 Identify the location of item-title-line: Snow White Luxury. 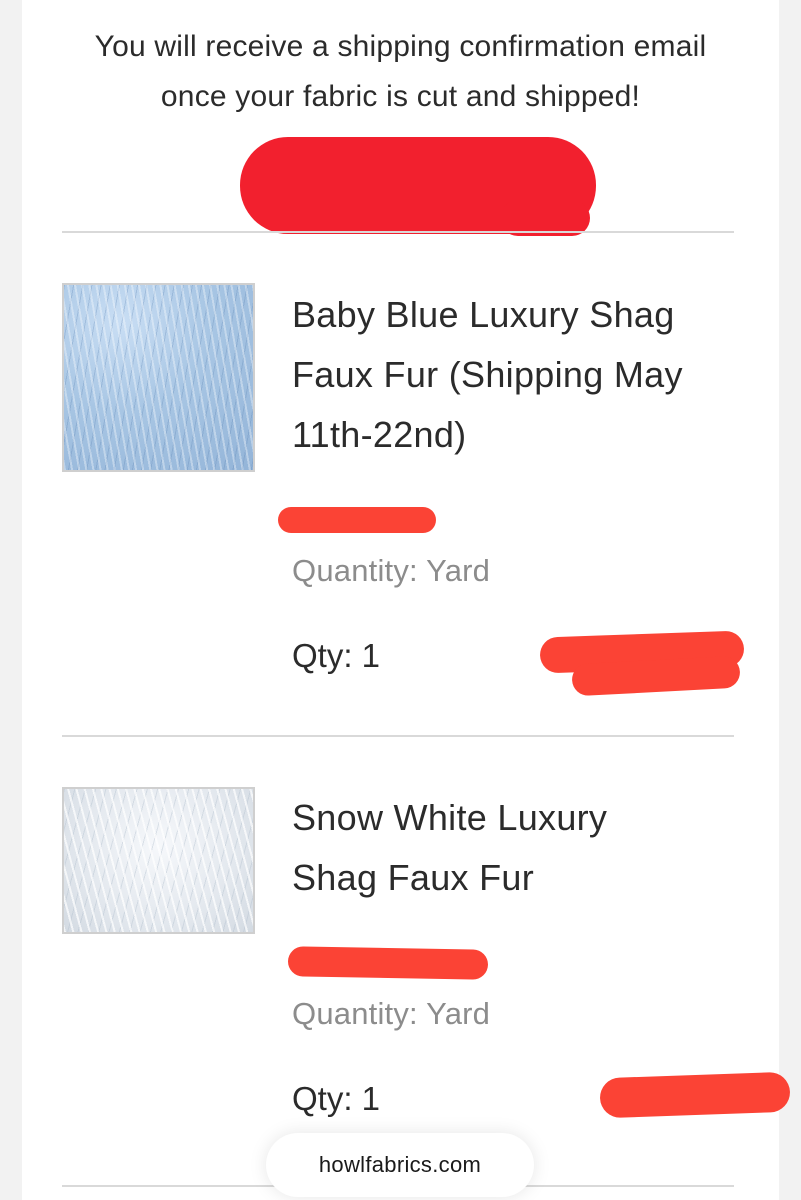
(450, 817).